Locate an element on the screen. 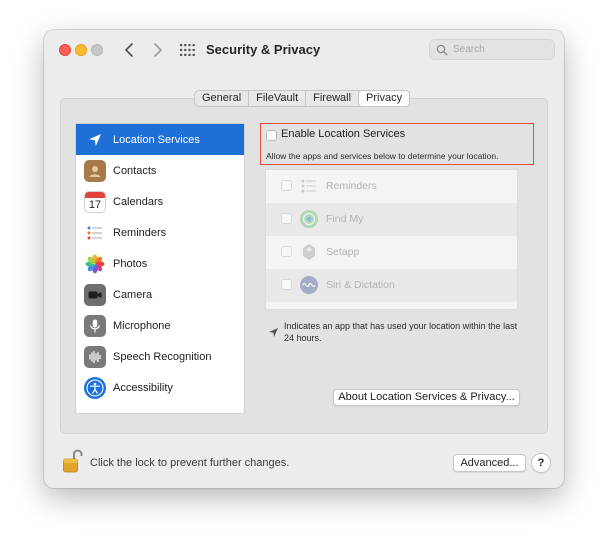  app-label: Siri & Dictation is located at coordinates (360, 285).